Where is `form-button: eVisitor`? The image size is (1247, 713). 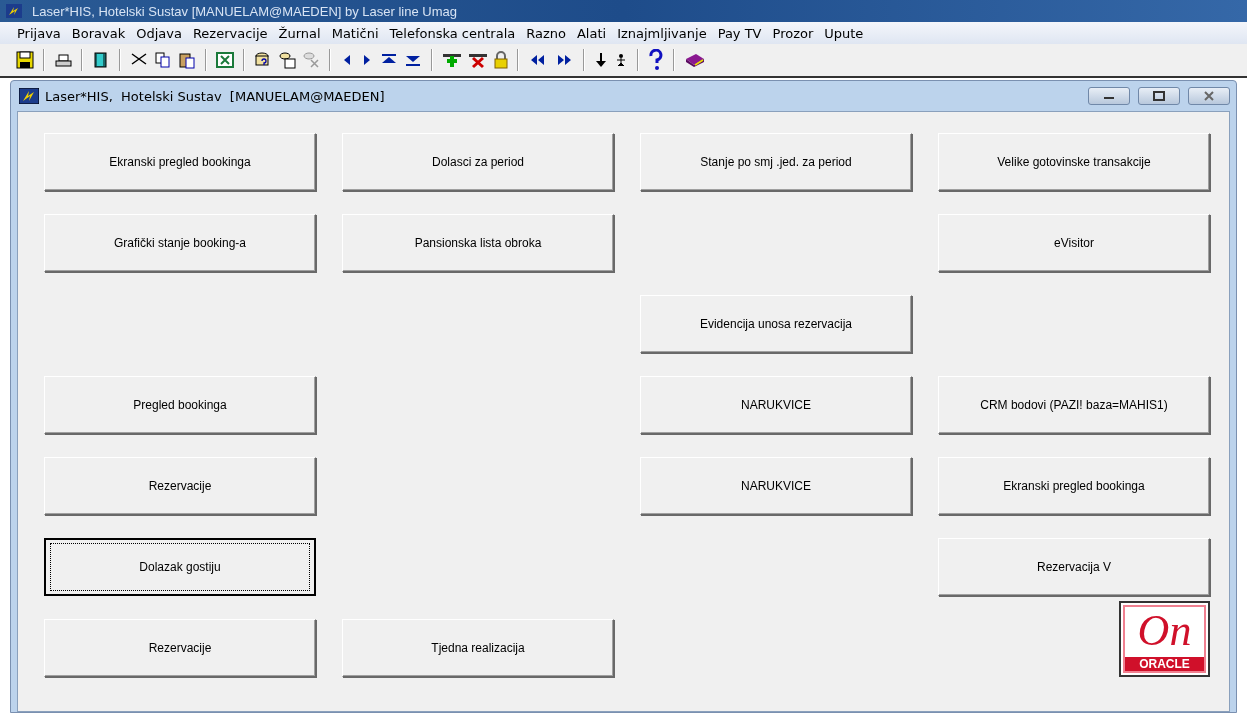 form-button: eVisitor is located at coordinates (1074, 243).